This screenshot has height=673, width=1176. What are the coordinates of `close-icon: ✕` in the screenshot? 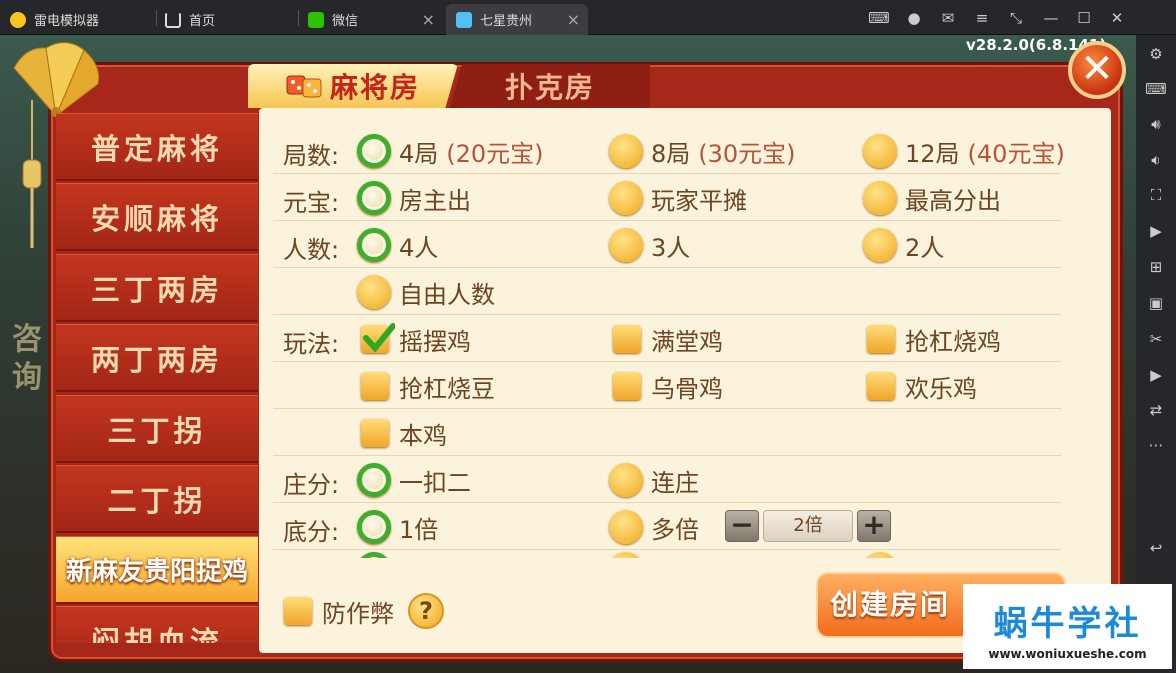 It's located at (1117, 18).